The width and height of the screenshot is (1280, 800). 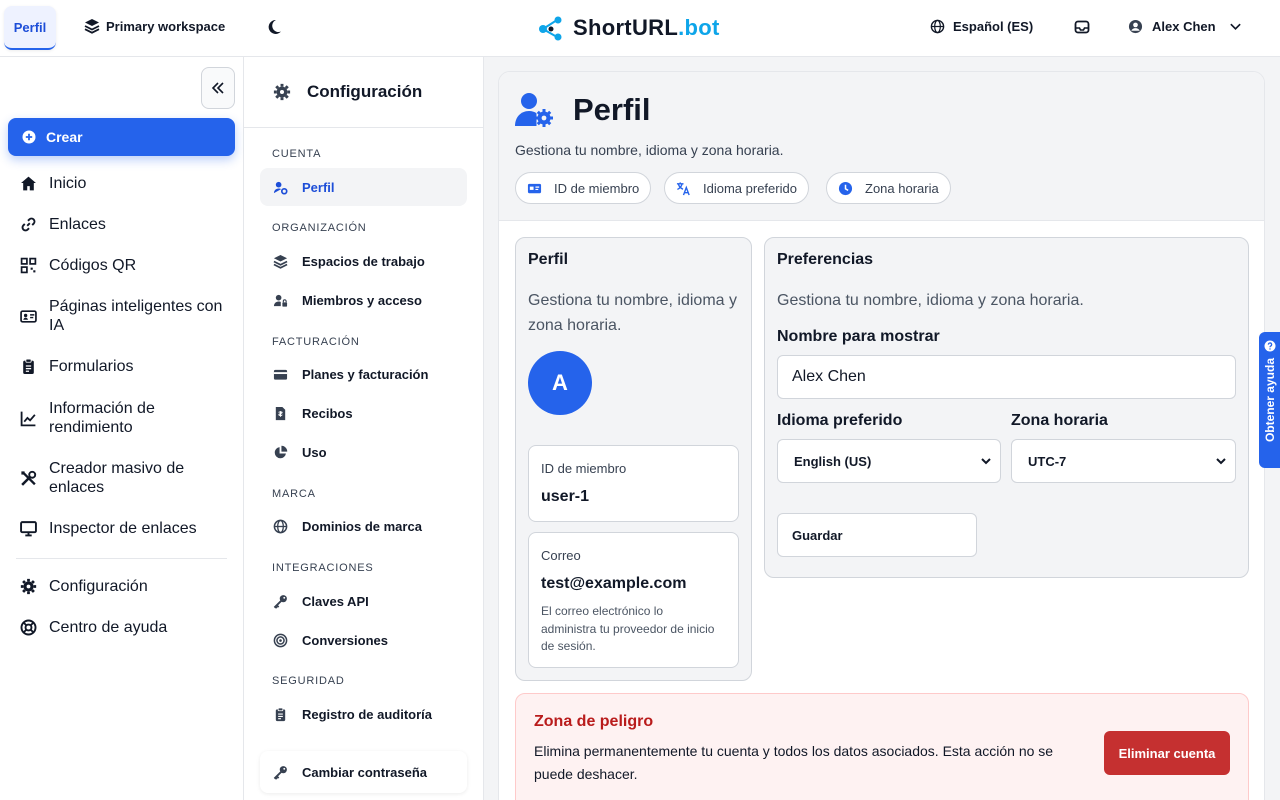 I want to click on settings-item-miembros: Miembros y acceso, so click(x=363, y=300).